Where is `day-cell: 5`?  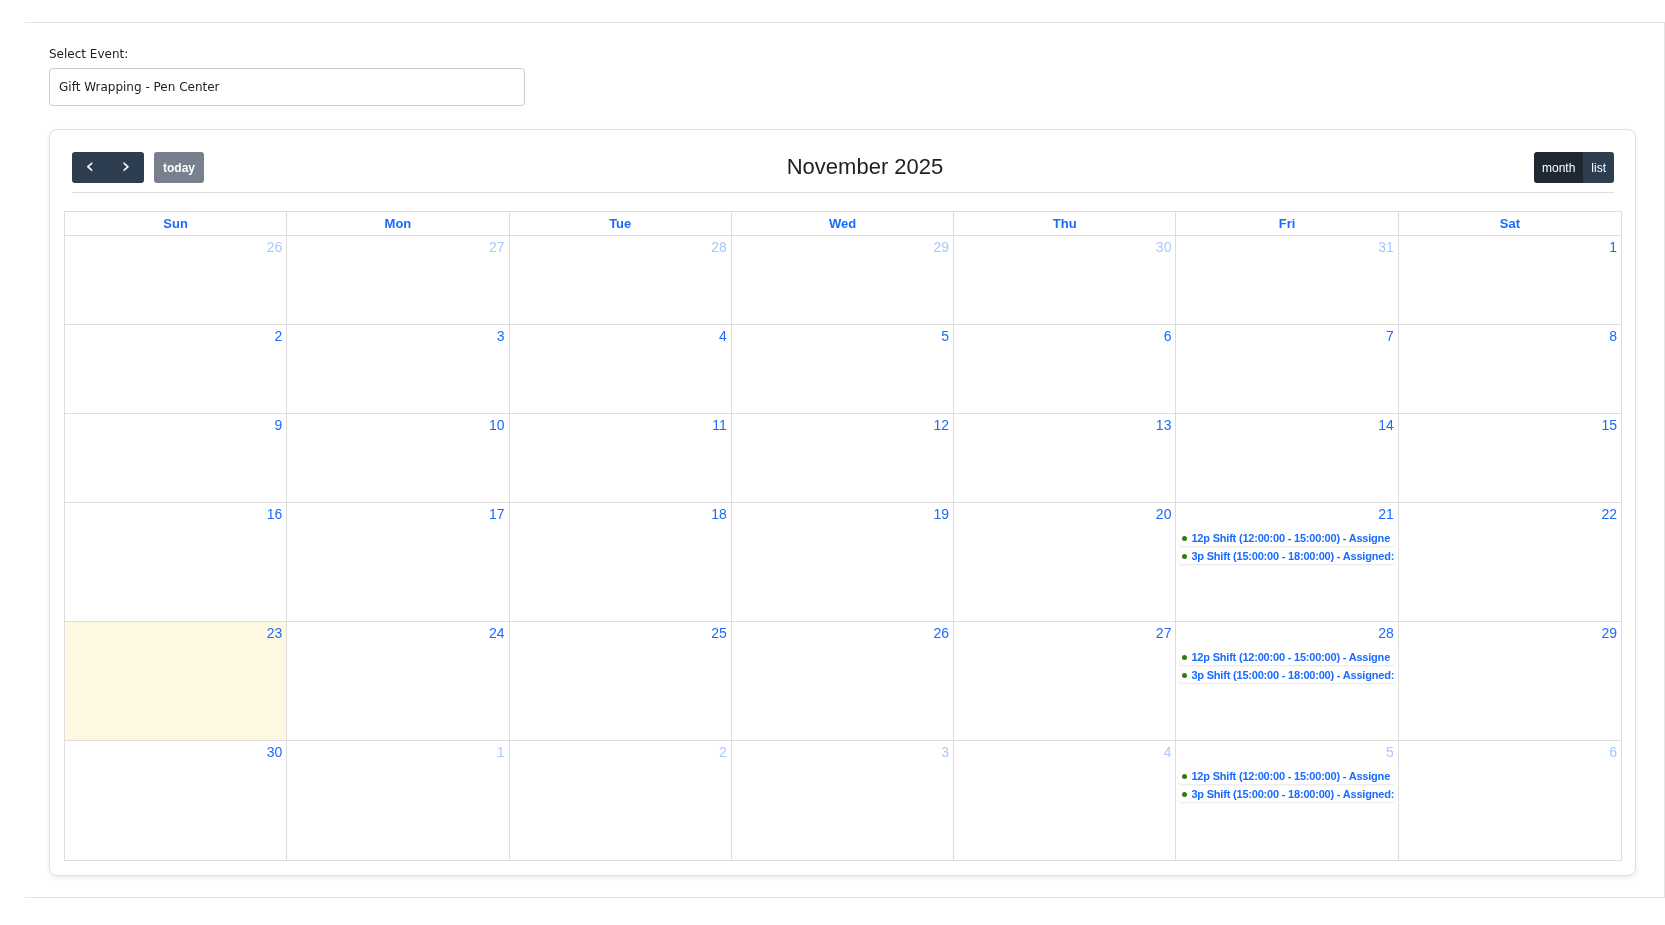 day-cell: 5 is located at coordinates (843, 369).